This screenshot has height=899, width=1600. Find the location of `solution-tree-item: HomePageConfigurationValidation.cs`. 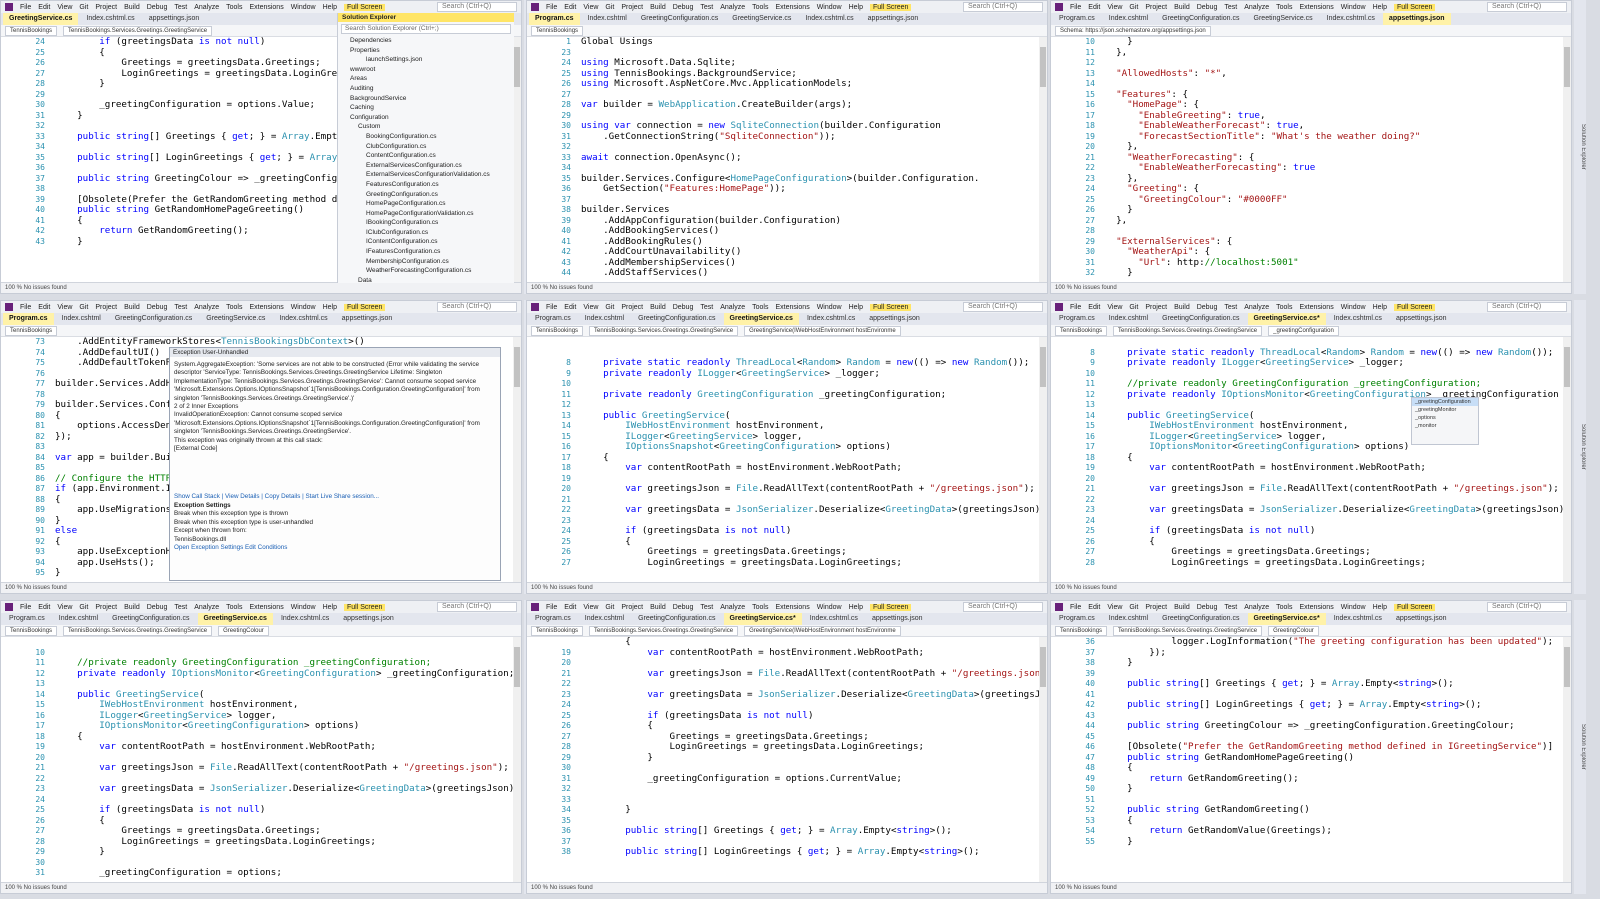

solution-tree-item: HomePageConfigurationValidation.cs is located at coordinates (426, 214).